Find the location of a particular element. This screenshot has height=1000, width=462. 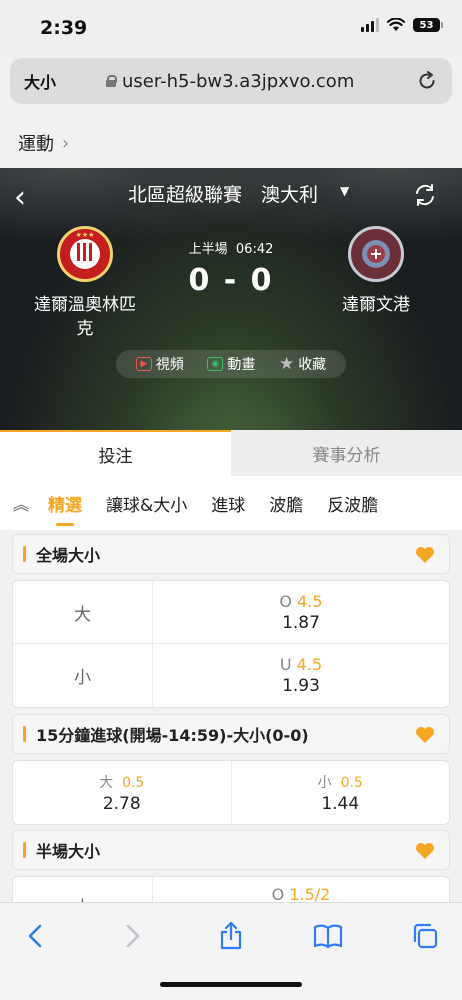

favorite-label: 收藏 is located at coordinates (312, 365).